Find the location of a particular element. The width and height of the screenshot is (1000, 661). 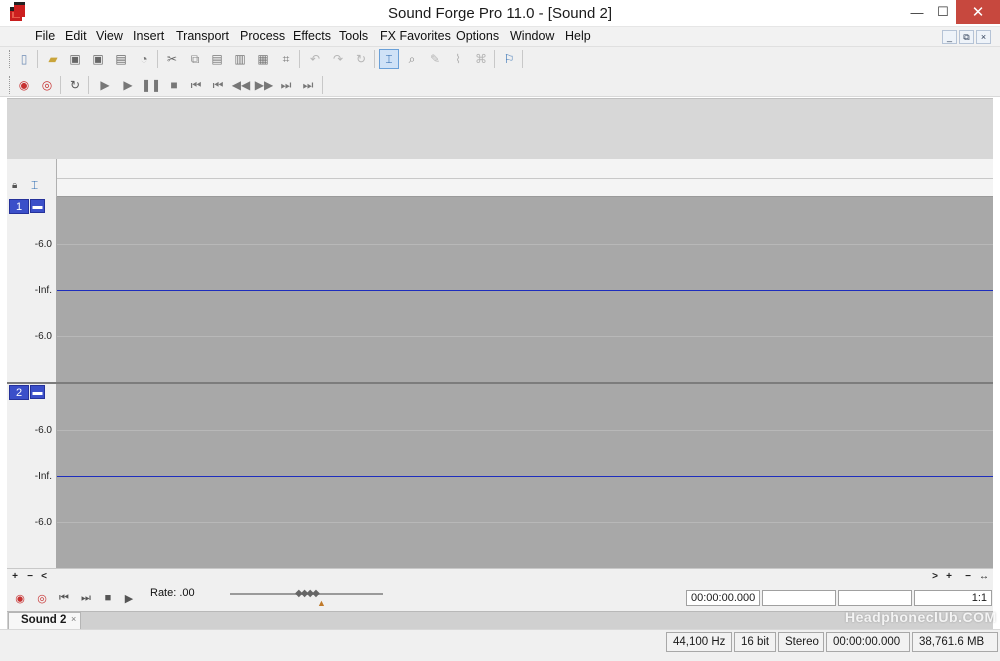

rate-marker-icon: ▲ is located at coordinates (321, 603).